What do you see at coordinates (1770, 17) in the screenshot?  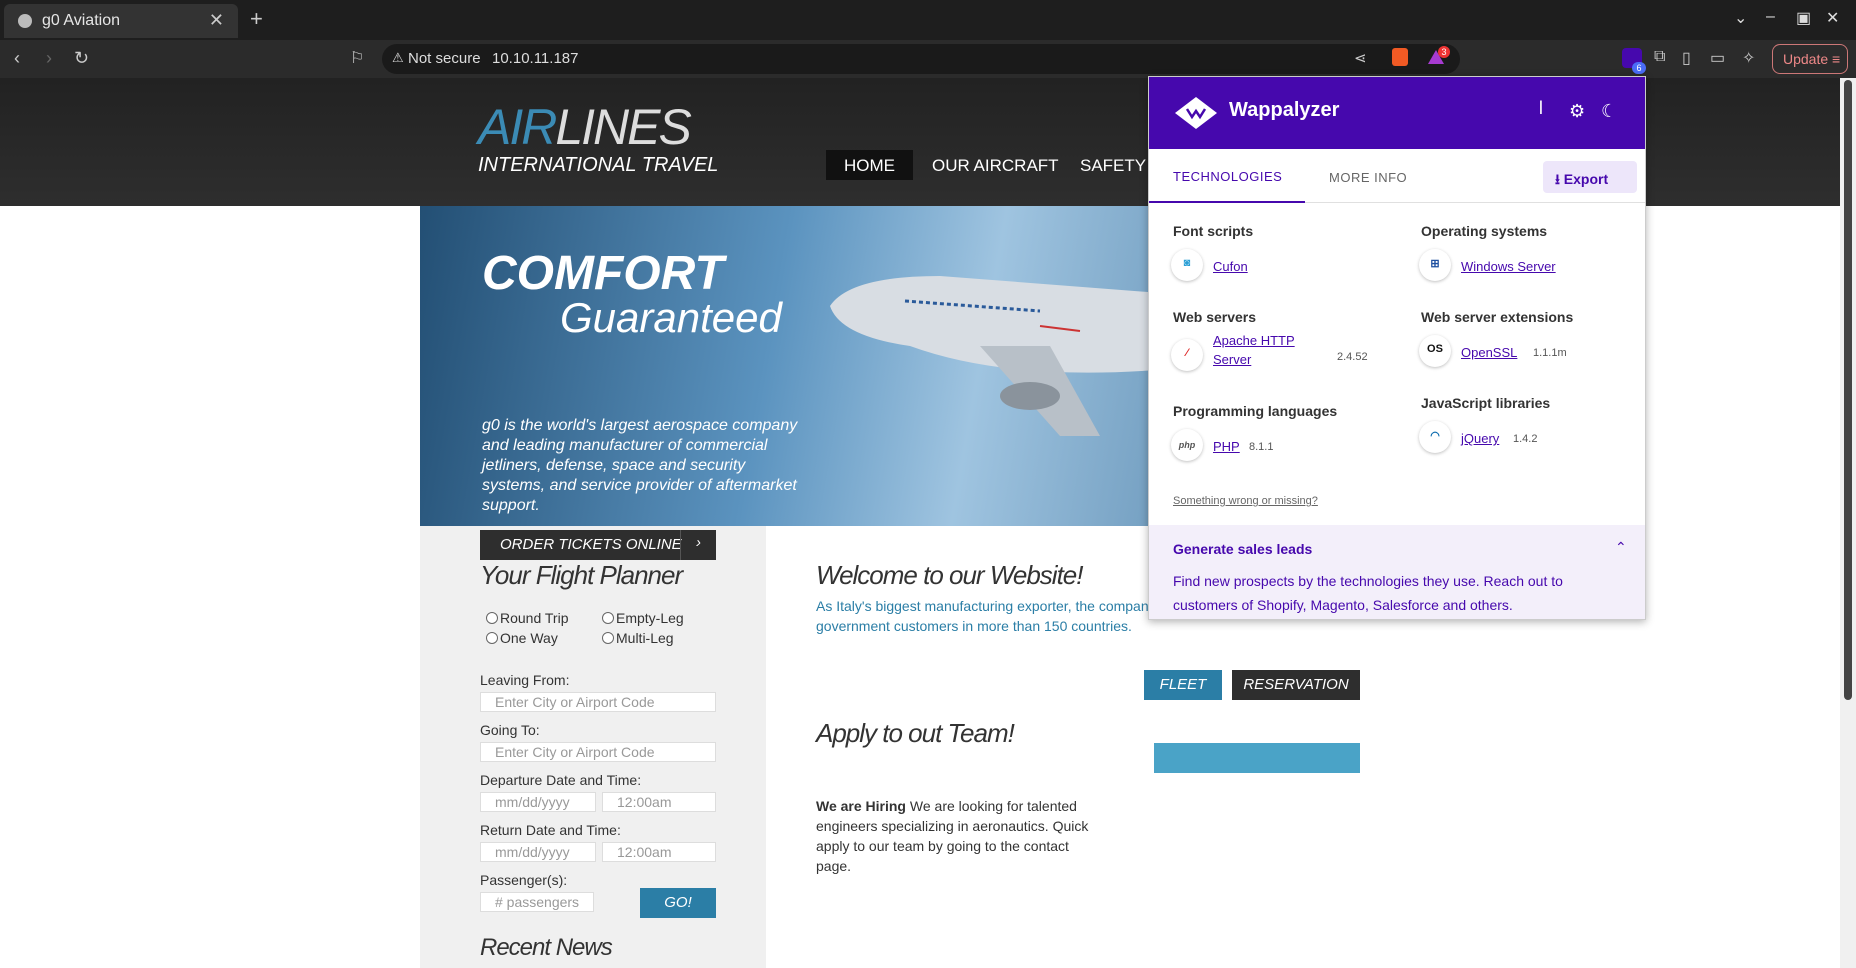 I see `minimize-icon: –` at bounding box center [1770, 17].